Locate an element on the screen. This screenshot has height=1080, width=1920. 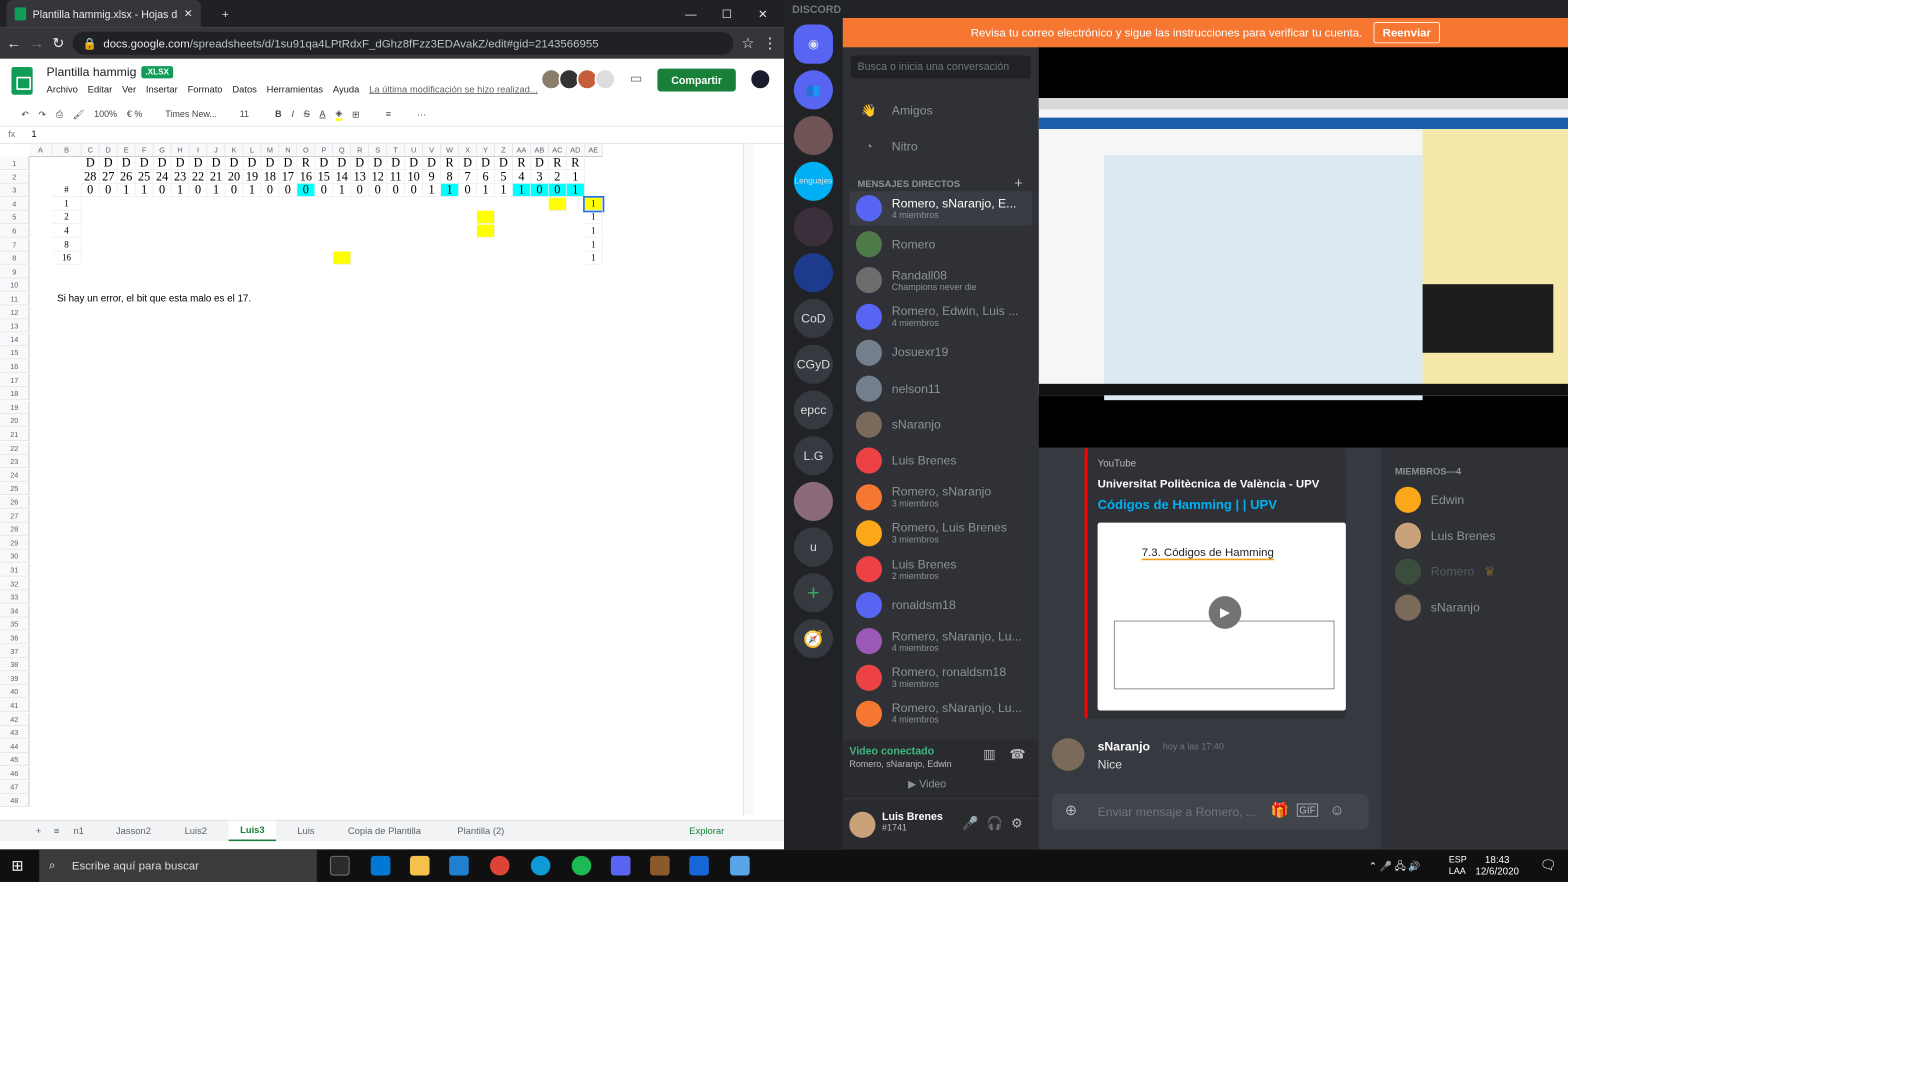
server-epcc: epcc is located at coordinates (813, 410).